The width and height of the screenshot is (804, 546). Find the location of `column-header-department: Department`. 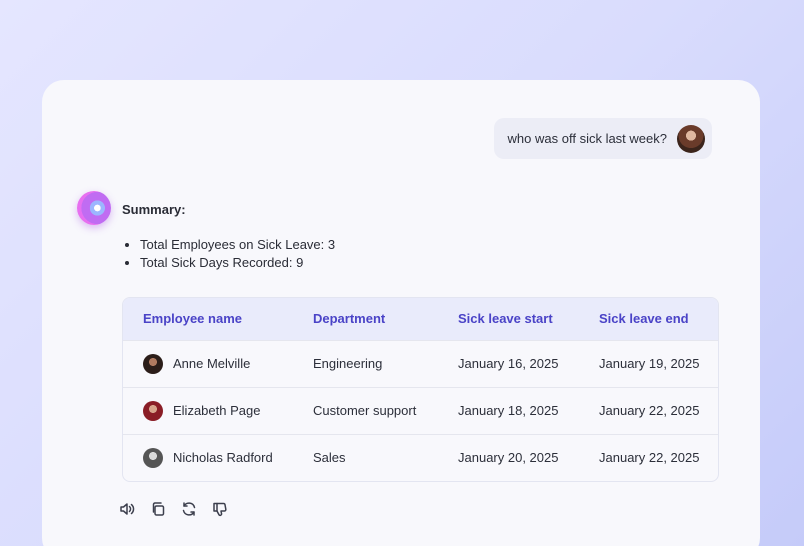

column-header-department: Department is located at coordinates (349, 319).